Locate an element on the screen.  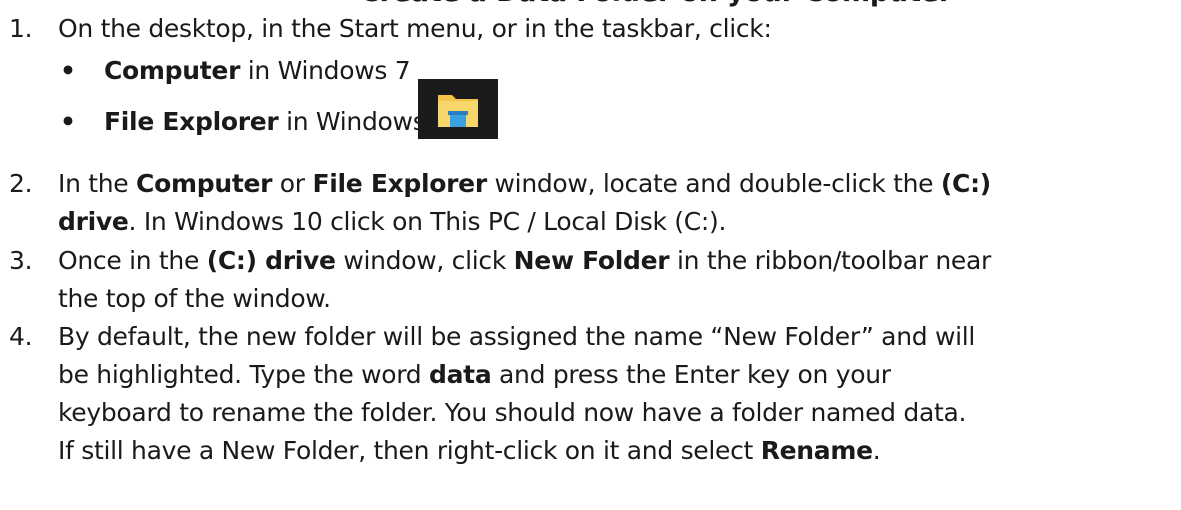
section-heading: Create a Data Folder on your Computer is located at coordinates (656, 4).